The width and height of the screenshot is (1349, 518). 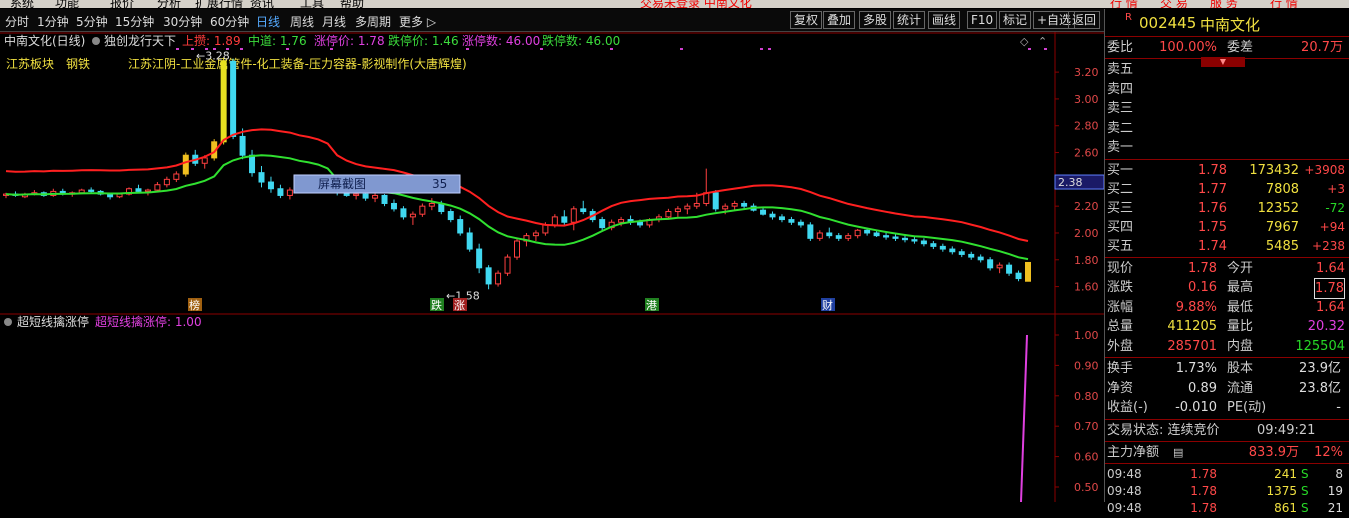 I want to click on sys-right-button: 服 务, so click(x=1224, y=4).